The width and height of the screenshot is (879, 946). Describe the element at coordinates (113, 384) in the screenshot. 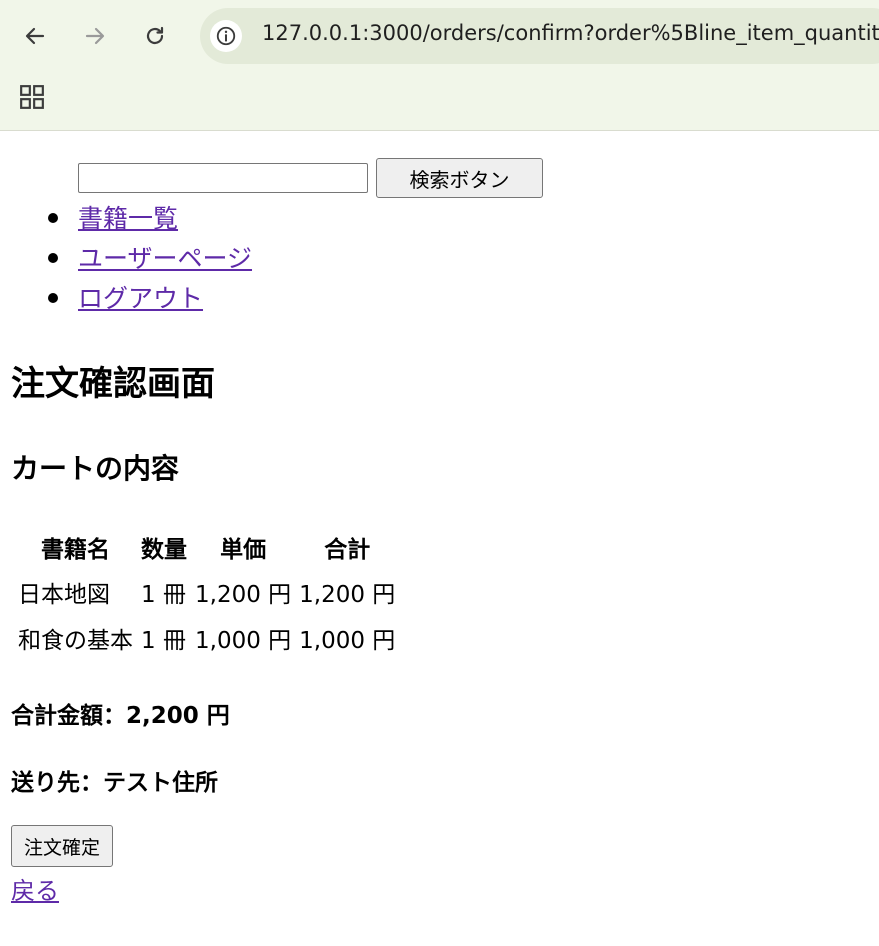

I see `page-title: 注文確認画面` at that location.